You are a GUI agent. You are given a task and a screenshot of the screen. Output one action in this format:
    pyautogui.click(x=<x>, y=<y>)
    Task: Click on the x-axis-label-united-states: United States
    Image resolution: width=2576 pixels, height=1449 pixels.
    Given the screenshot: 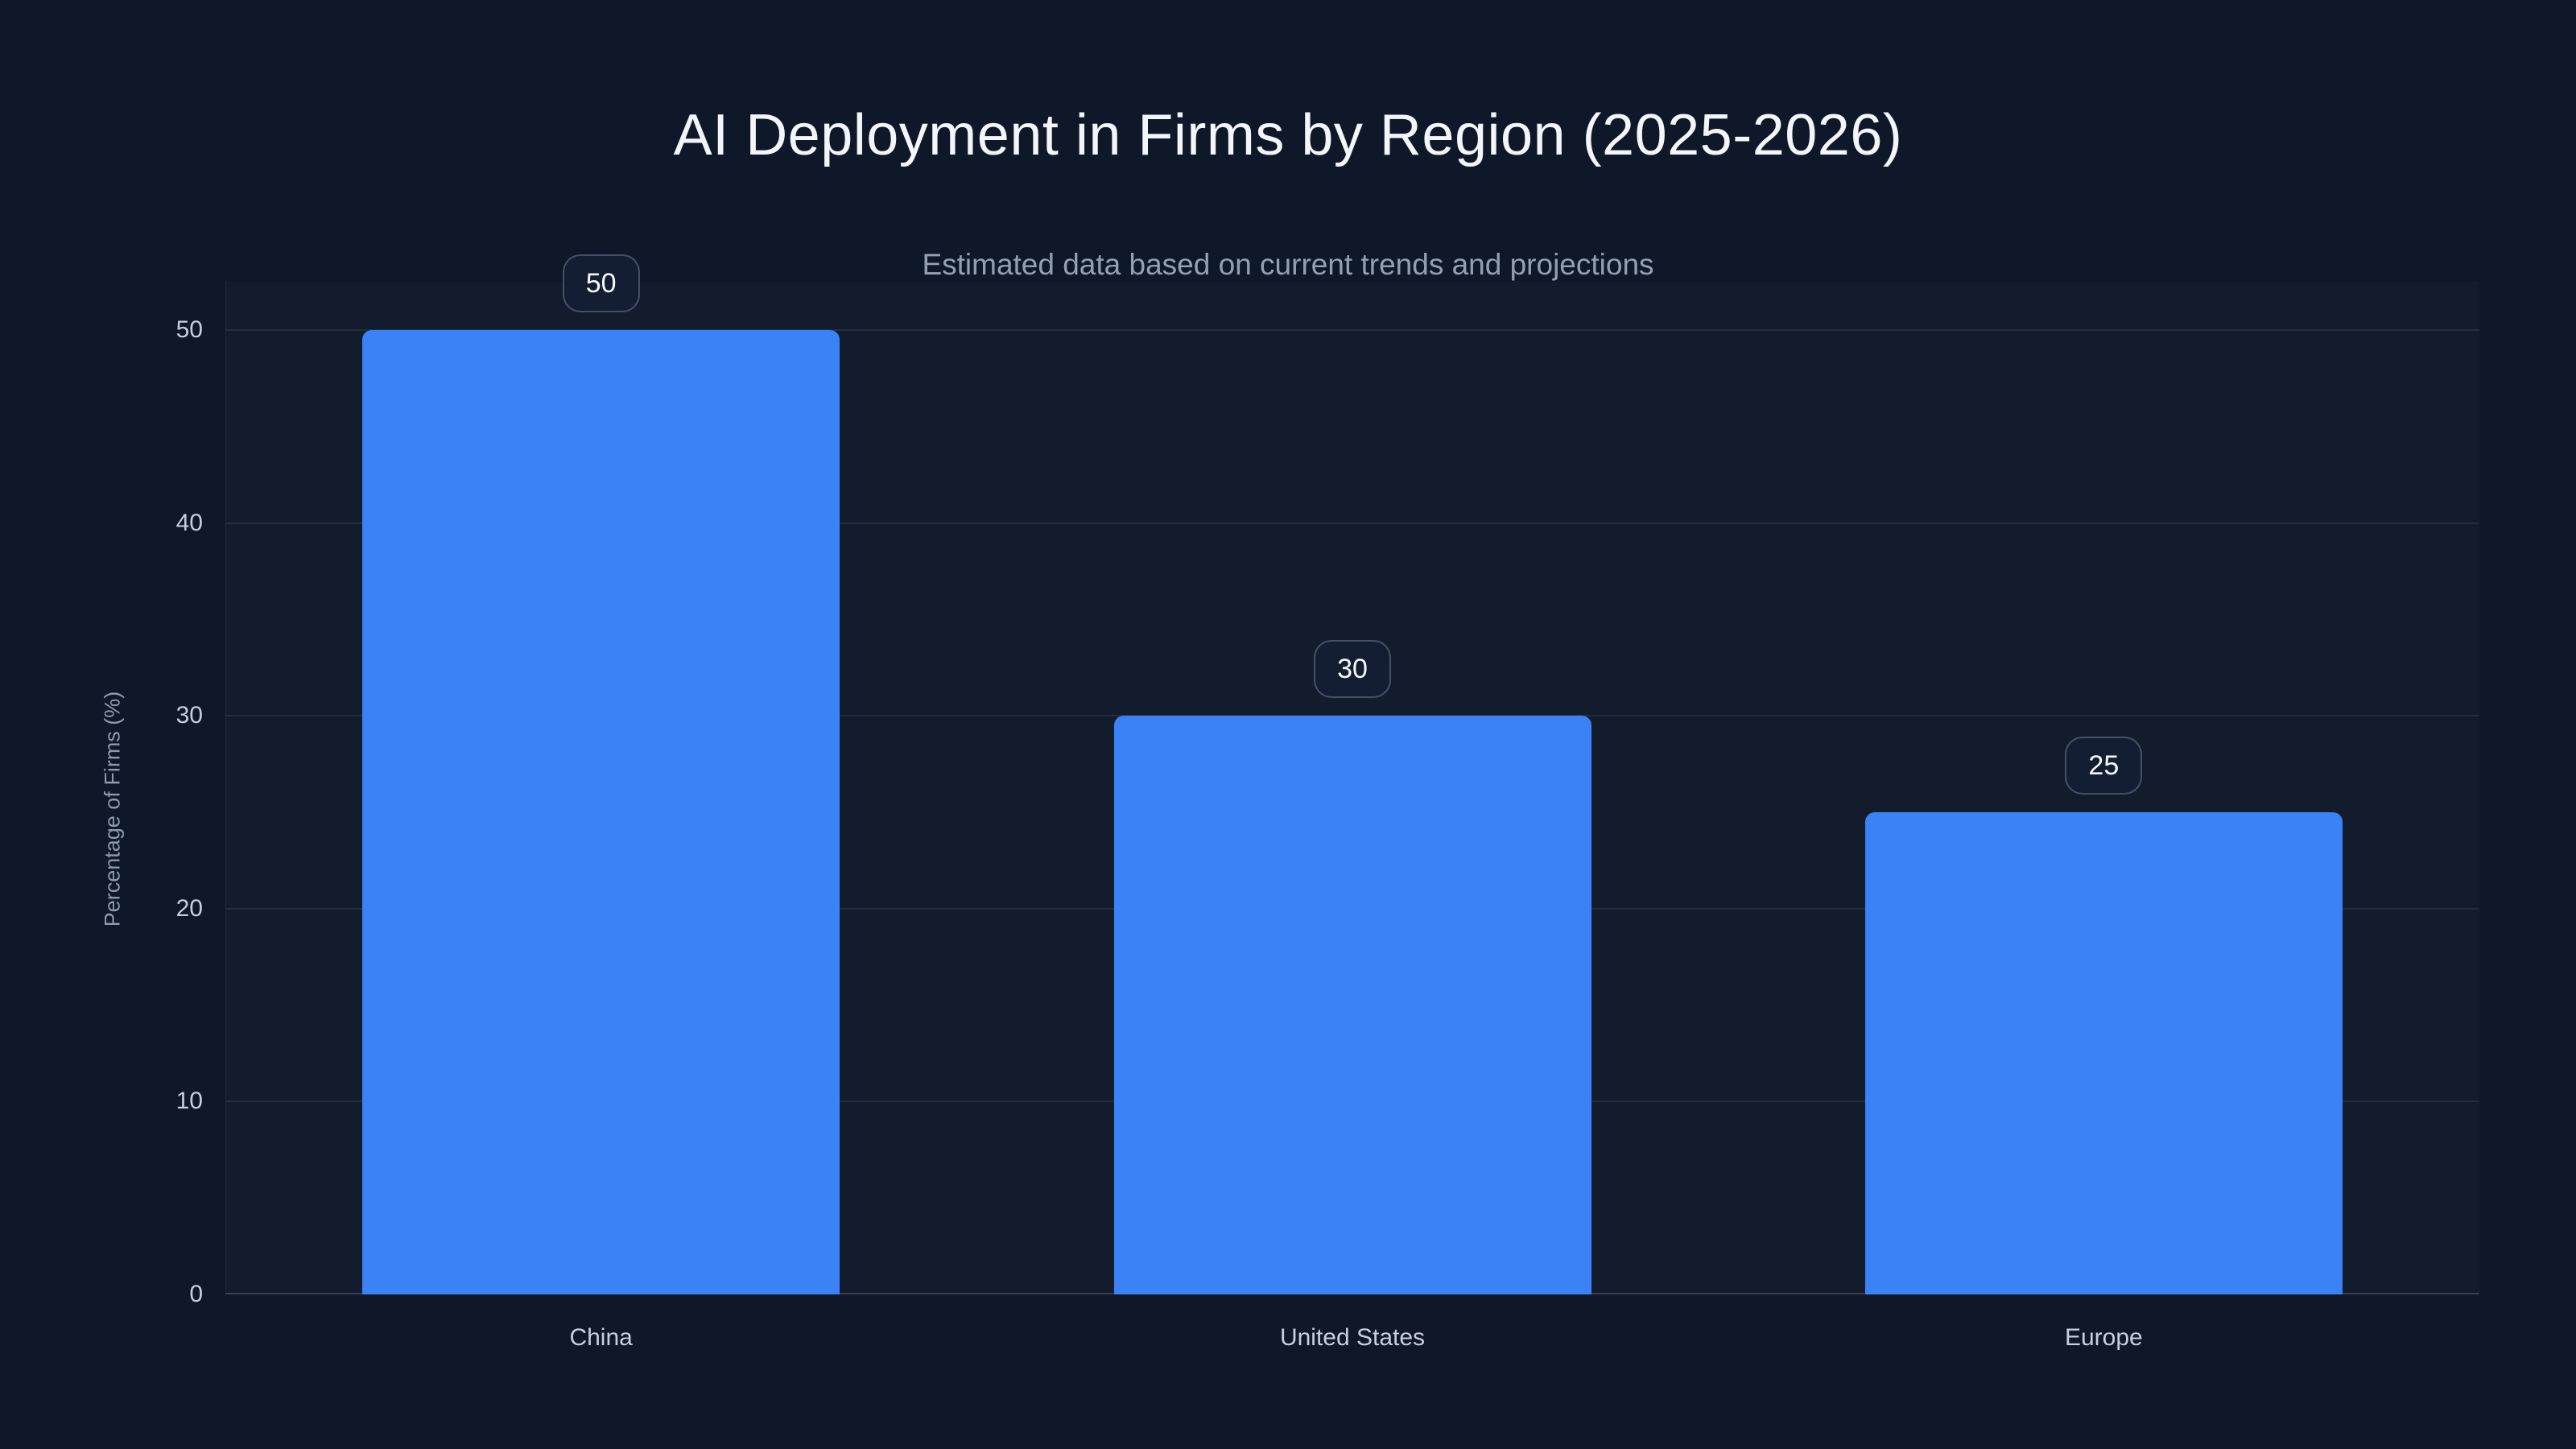 What is the action you would take?
    pyautogui.click(x=1352, y=1337)
    